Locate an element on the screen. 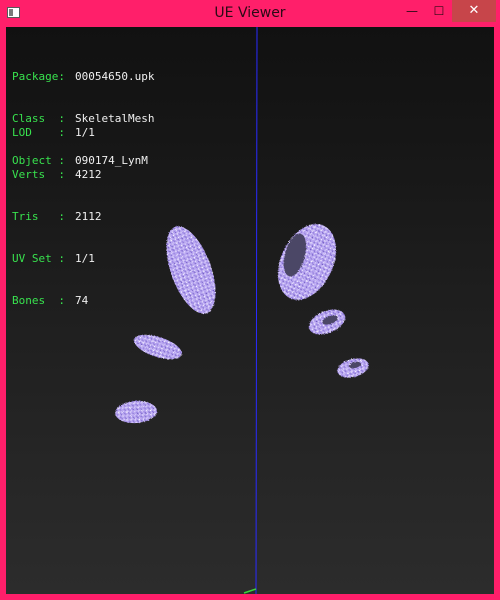 This screenshot has width=500, height=600. info-value-verts: 4212 is located at coordinates (88, 174).